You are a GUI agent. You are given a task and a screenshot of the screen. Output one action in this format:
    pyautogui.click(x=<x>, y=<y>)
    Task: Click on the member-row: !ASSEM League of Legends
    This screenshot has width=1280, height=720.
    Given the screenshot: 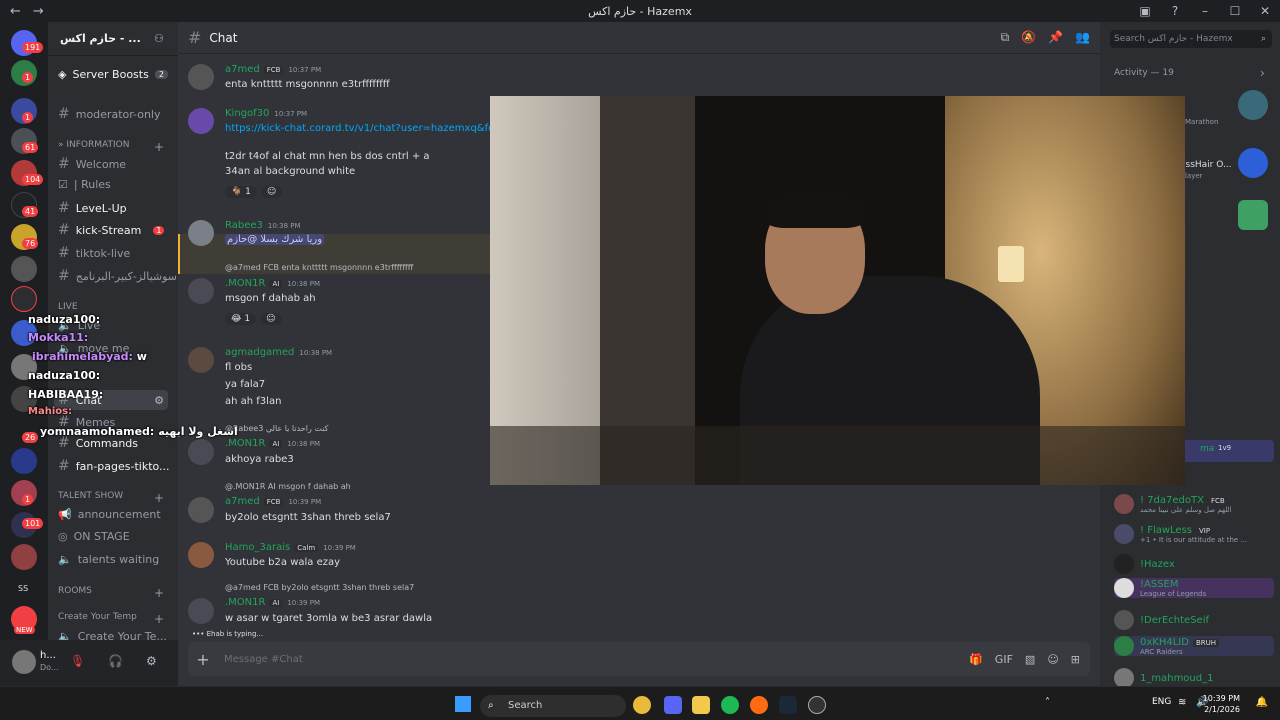 What is the action you would take?
    pyautogui.click(x=1194, y=588)
    